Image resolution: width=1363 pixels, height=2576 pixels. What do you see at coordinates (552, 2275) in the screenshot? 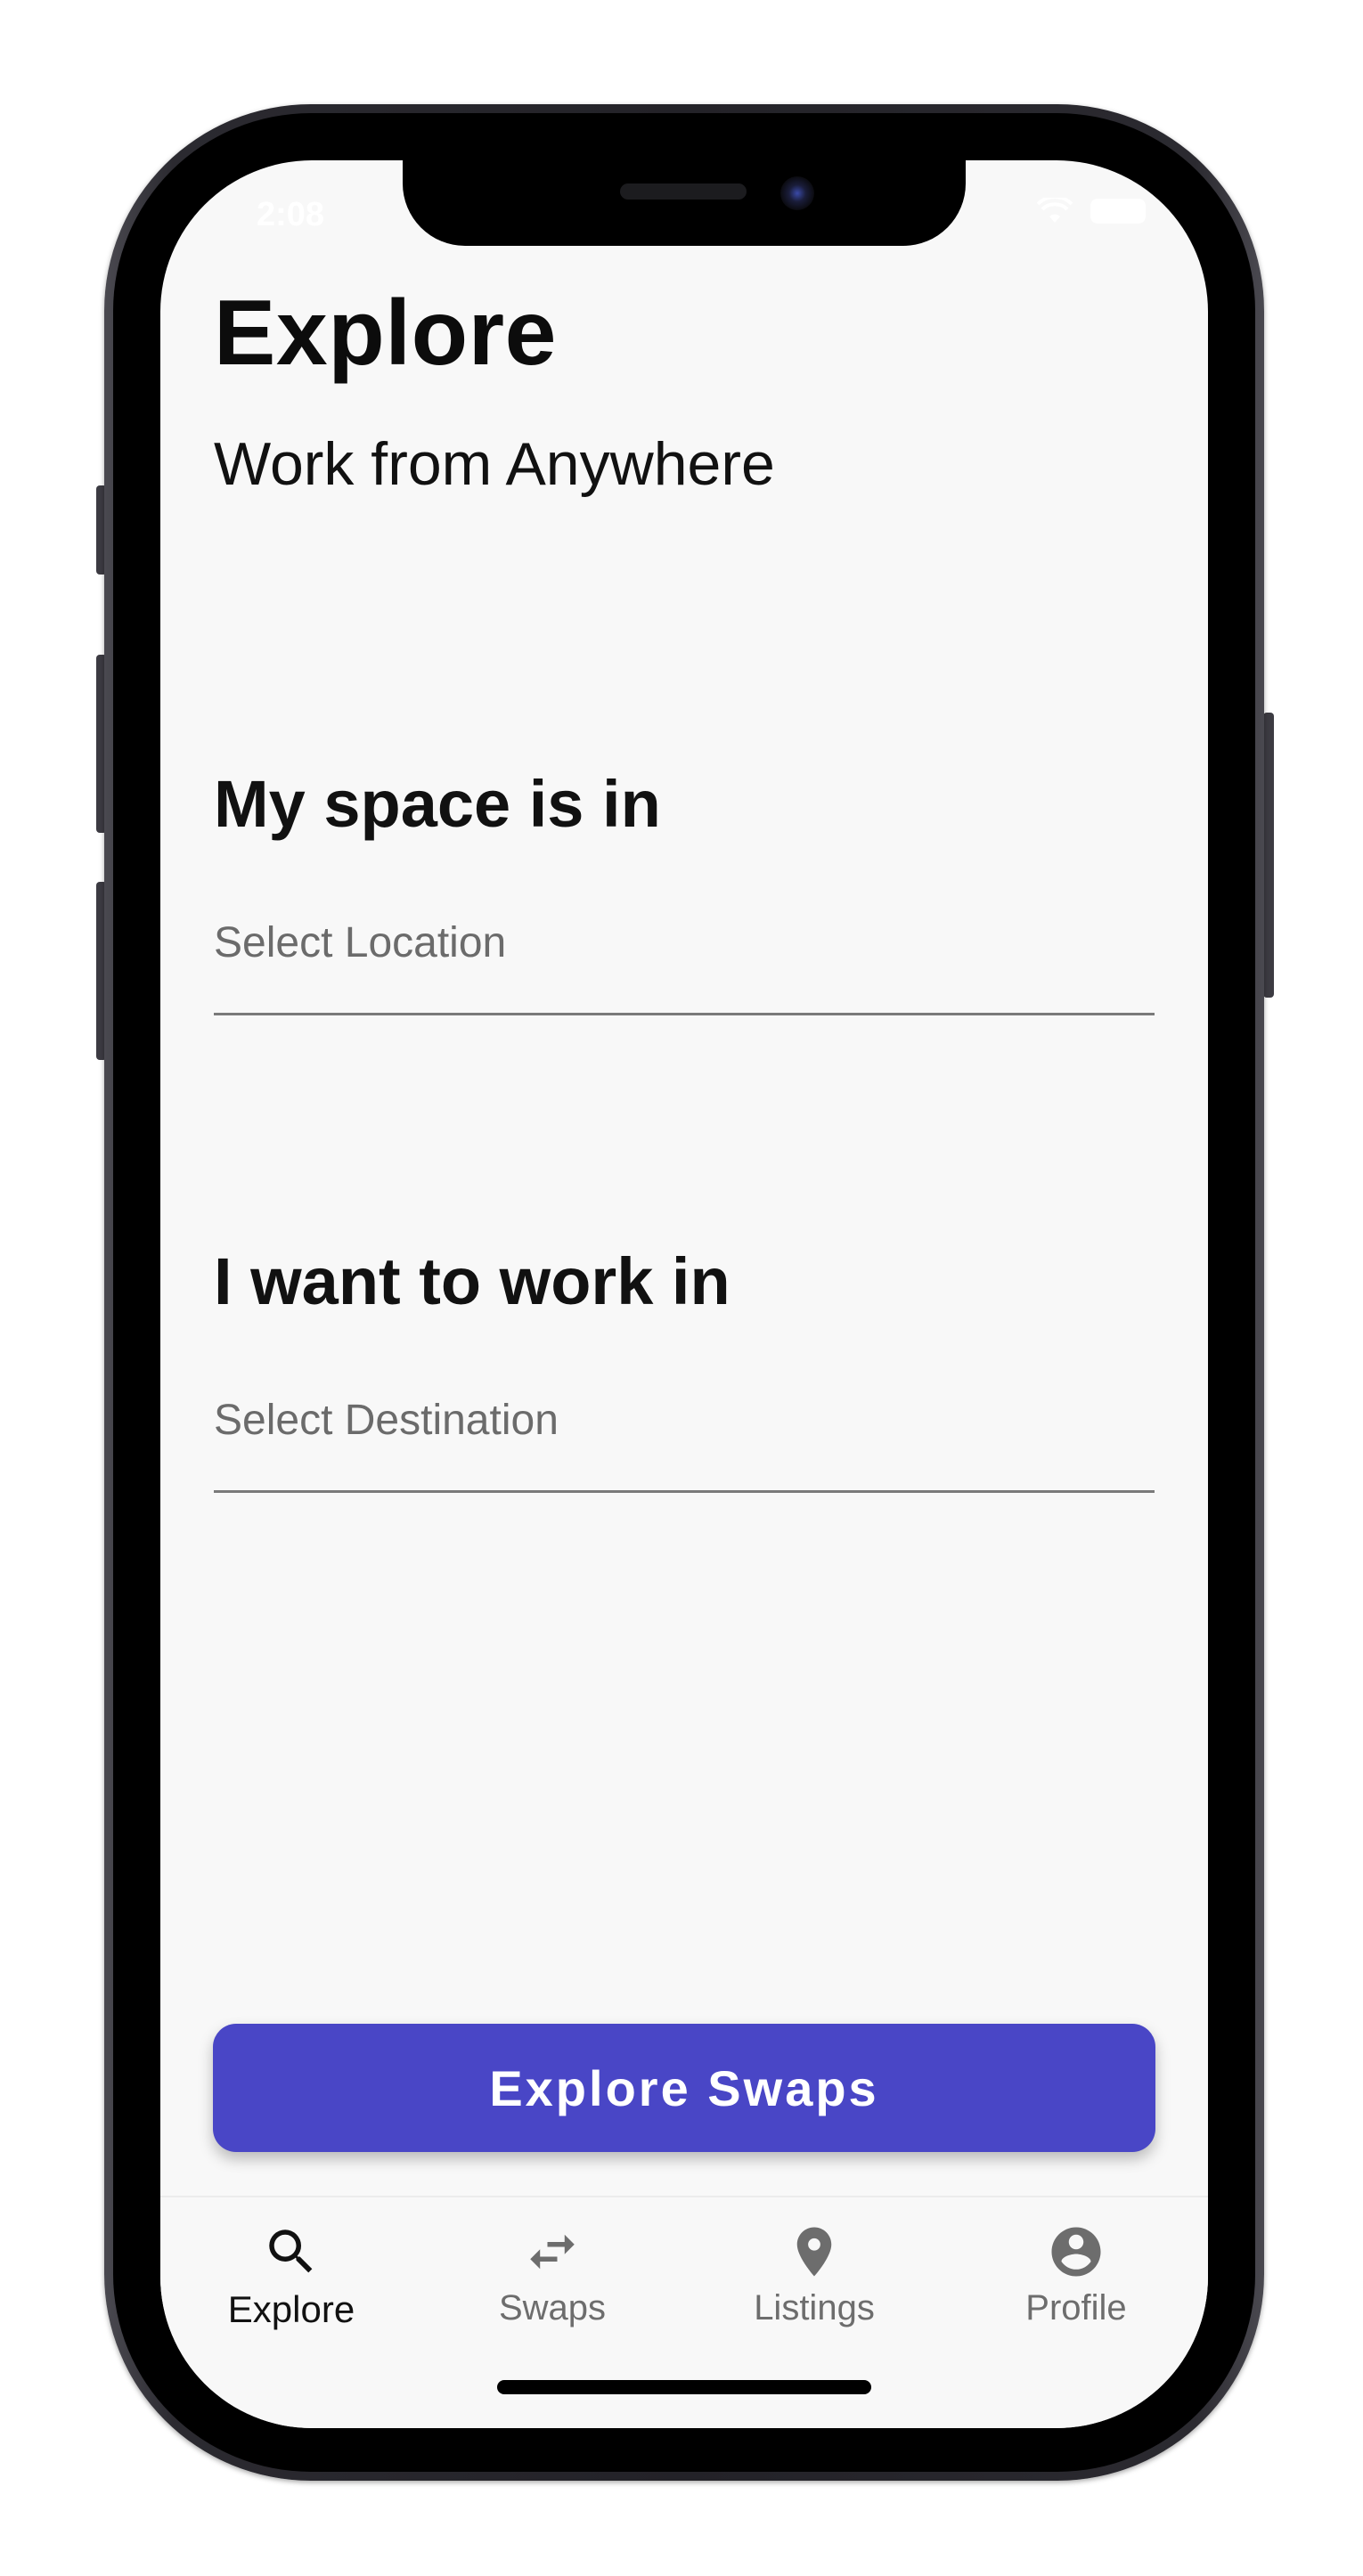
I see `tab-swaps: Swaps` at bounding box center [552, 2275].